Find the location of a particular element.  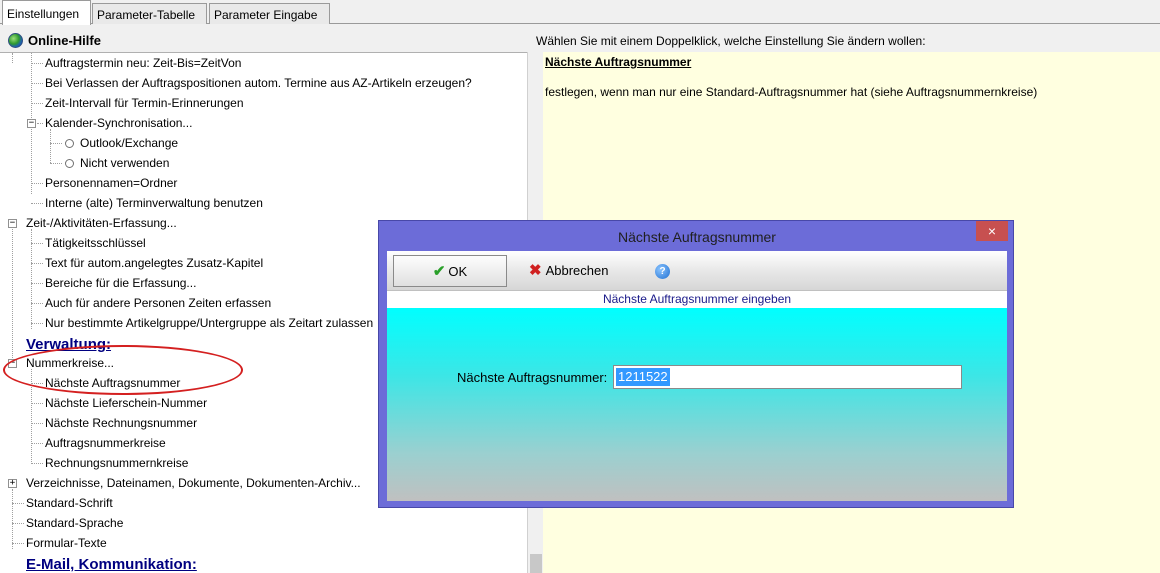

tree-item: Formular-Texte is located at coordinates (66, 543).